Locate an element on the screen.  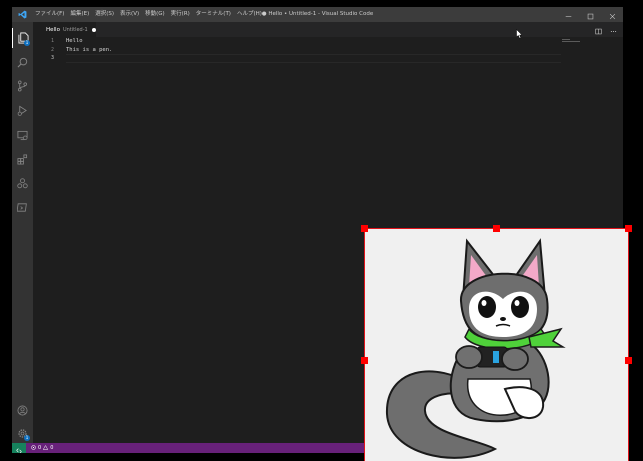
remote-explorer-button is located at coordinates (22, 135).